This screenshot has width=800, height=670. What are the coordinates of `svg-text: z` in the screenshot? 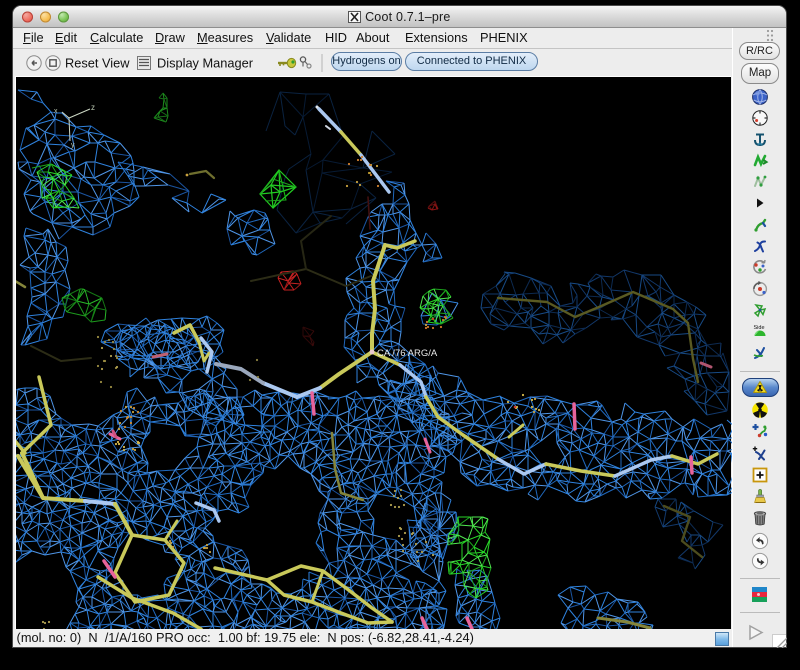 It's located at (93, 107).